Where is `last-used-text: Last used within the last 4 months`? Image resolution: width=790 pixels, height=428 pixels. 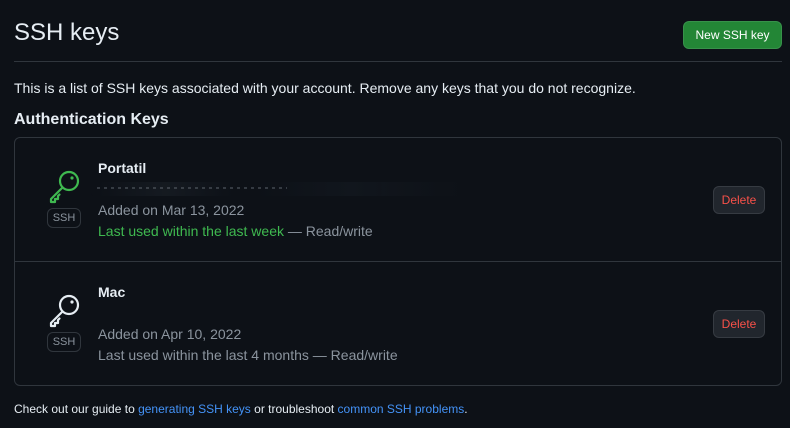
last-used-text: Last used within the last 4 months is located at coordinates (203, 355).